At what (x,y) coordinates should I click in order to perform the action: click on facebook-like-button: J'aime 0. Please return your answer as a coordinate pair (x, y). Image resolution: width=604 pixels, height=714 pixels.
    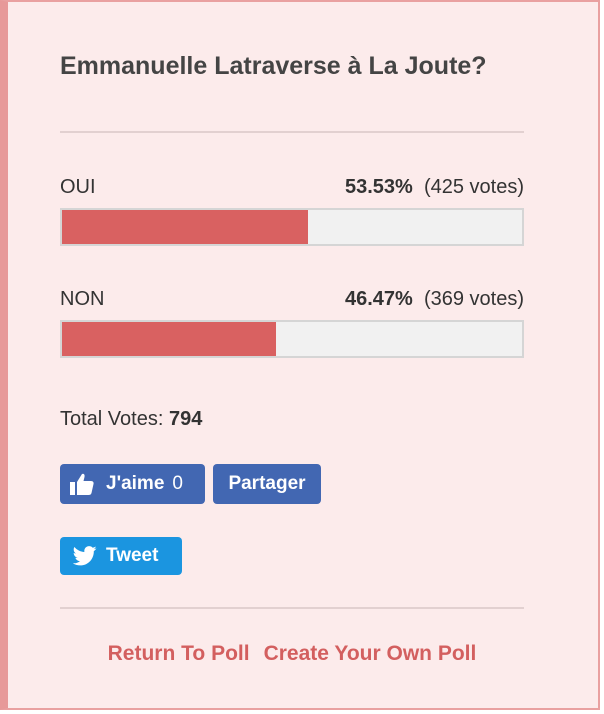
    Looking at the image, I should click on (132, 484).